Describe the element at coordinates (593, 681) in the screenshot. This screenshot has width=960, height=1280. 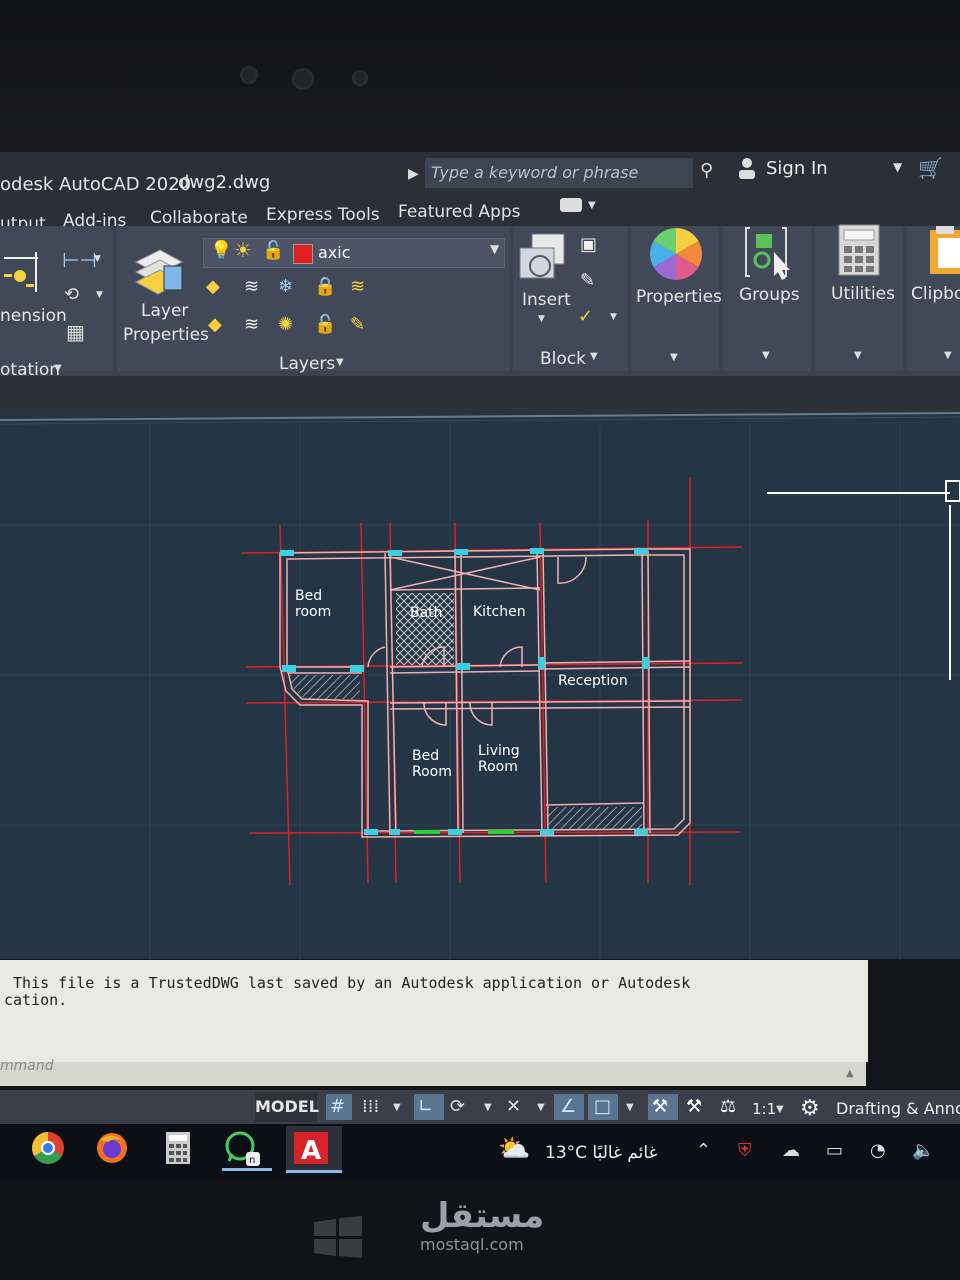
I see `room-label-reception: Reception` at that location.